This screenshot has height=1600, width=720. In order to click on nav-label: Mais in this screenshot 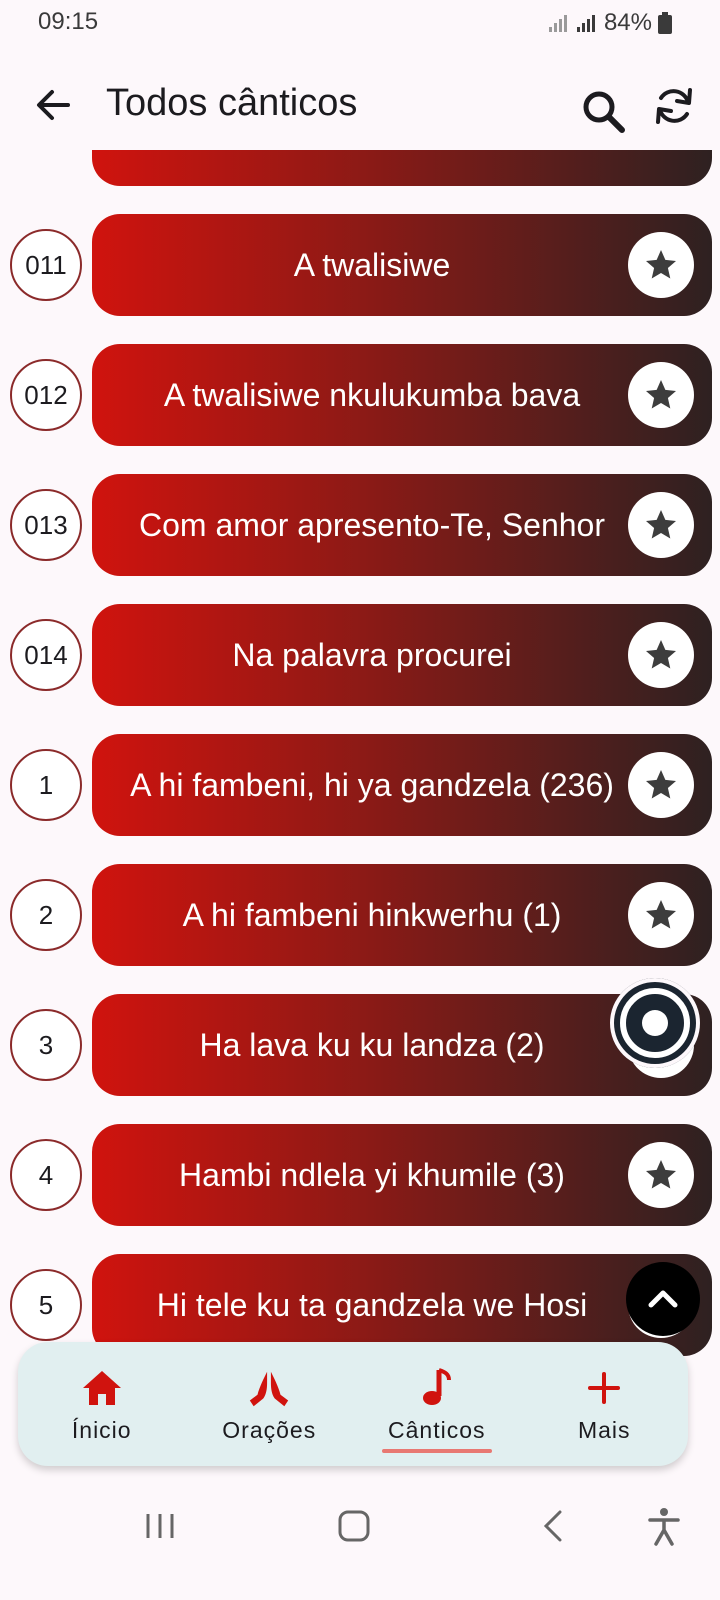, I will do `click(604, 1429)`.